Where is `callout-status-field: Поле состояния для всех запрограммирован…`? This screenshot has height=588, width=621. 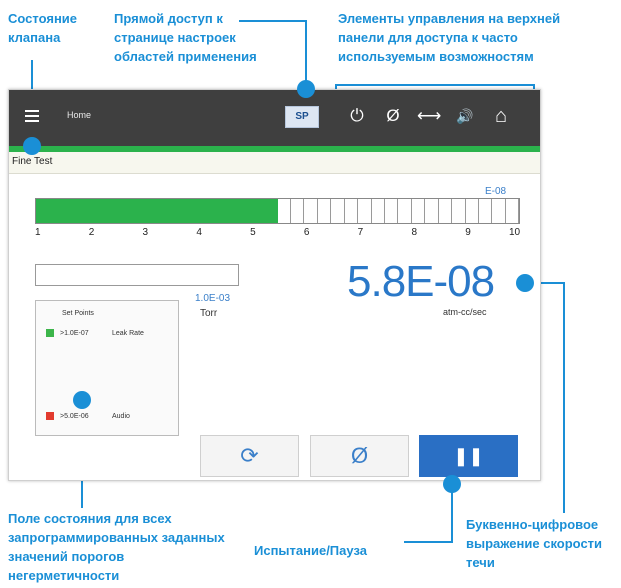 callout-status-field: Поле состояния для всех запрограммирован… is located at coordinates (116, 547).